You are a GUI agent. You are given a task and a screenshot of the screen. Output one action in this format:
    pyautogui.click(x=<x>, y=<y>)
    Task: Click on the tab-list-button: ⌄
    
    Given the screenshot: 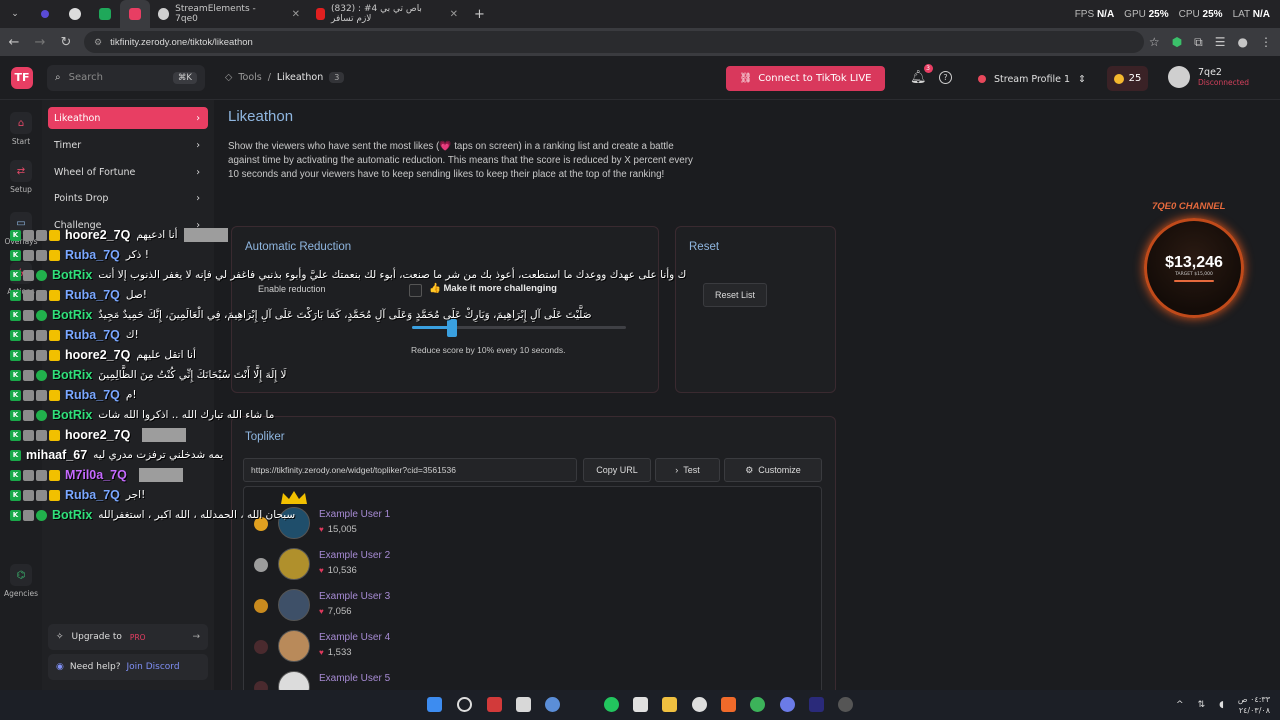 What is the action you would take?
    pyautogui.click(x=15, y=14)
    